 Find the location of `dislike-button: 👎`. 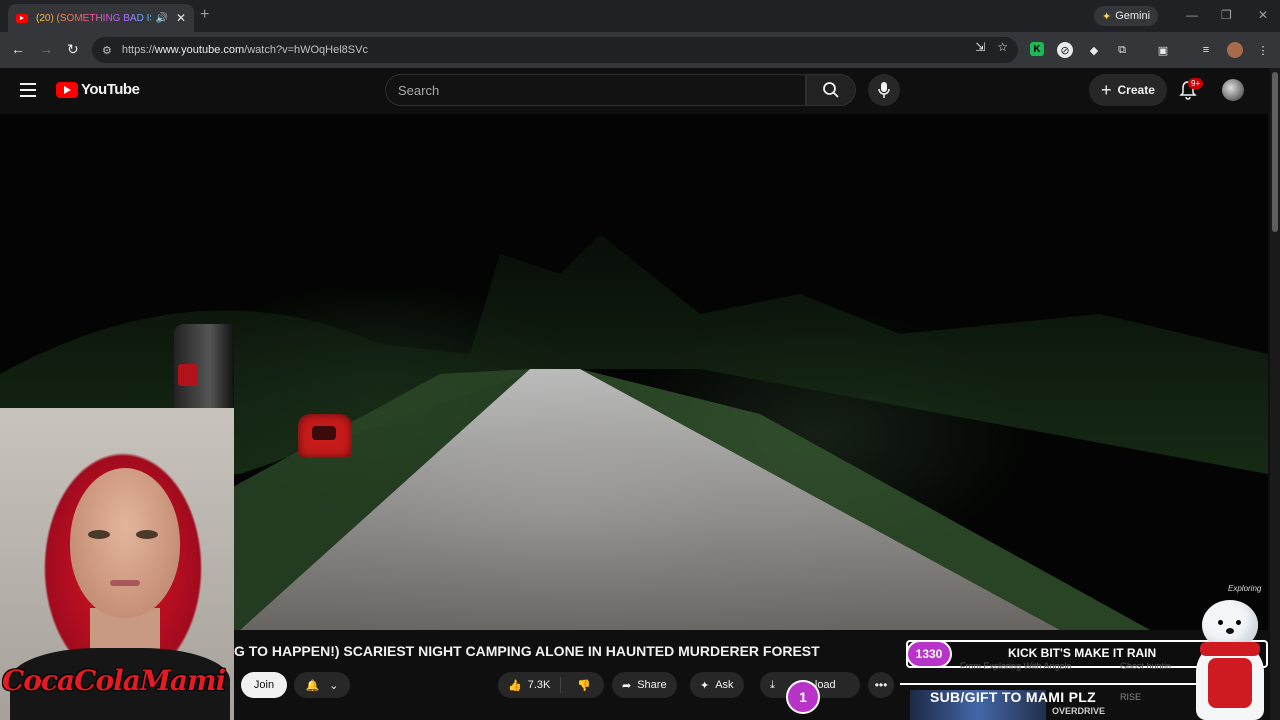

dislike-button: 👎 is located at coordinates (584, 685).